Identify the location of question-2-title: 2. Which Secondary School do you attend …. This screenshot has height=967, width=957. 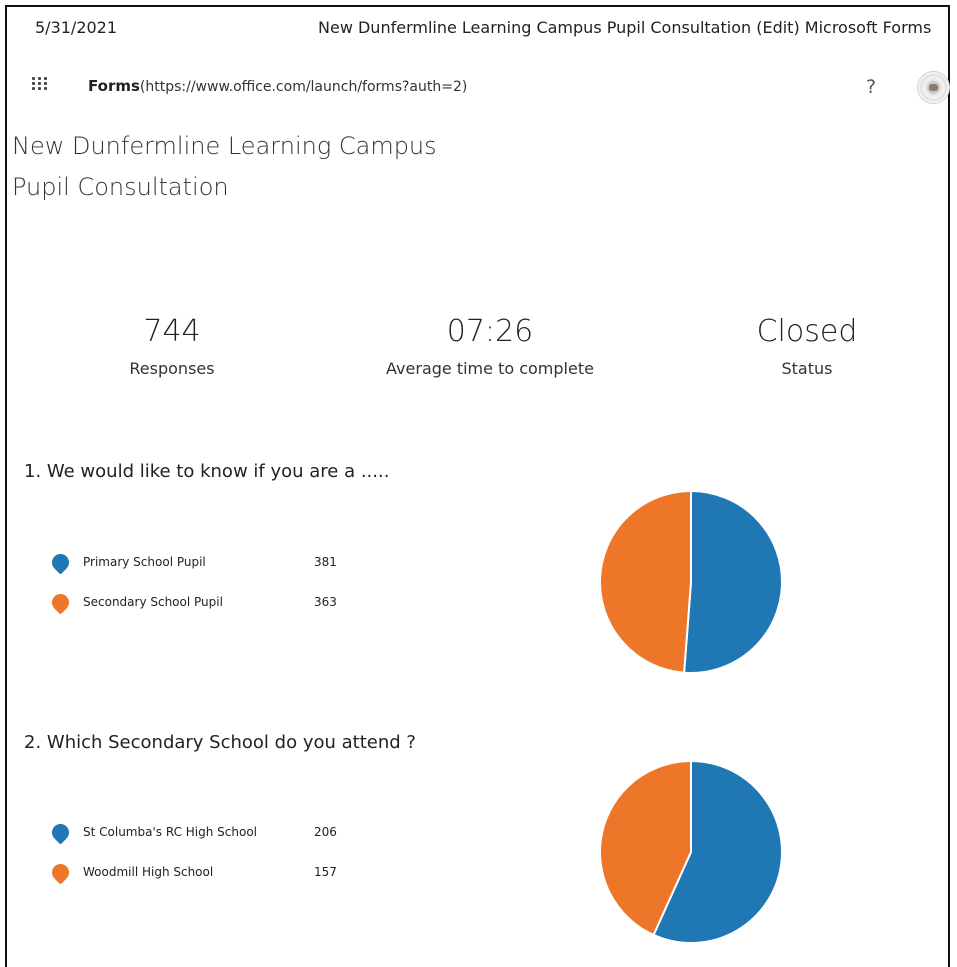
(220, 742).